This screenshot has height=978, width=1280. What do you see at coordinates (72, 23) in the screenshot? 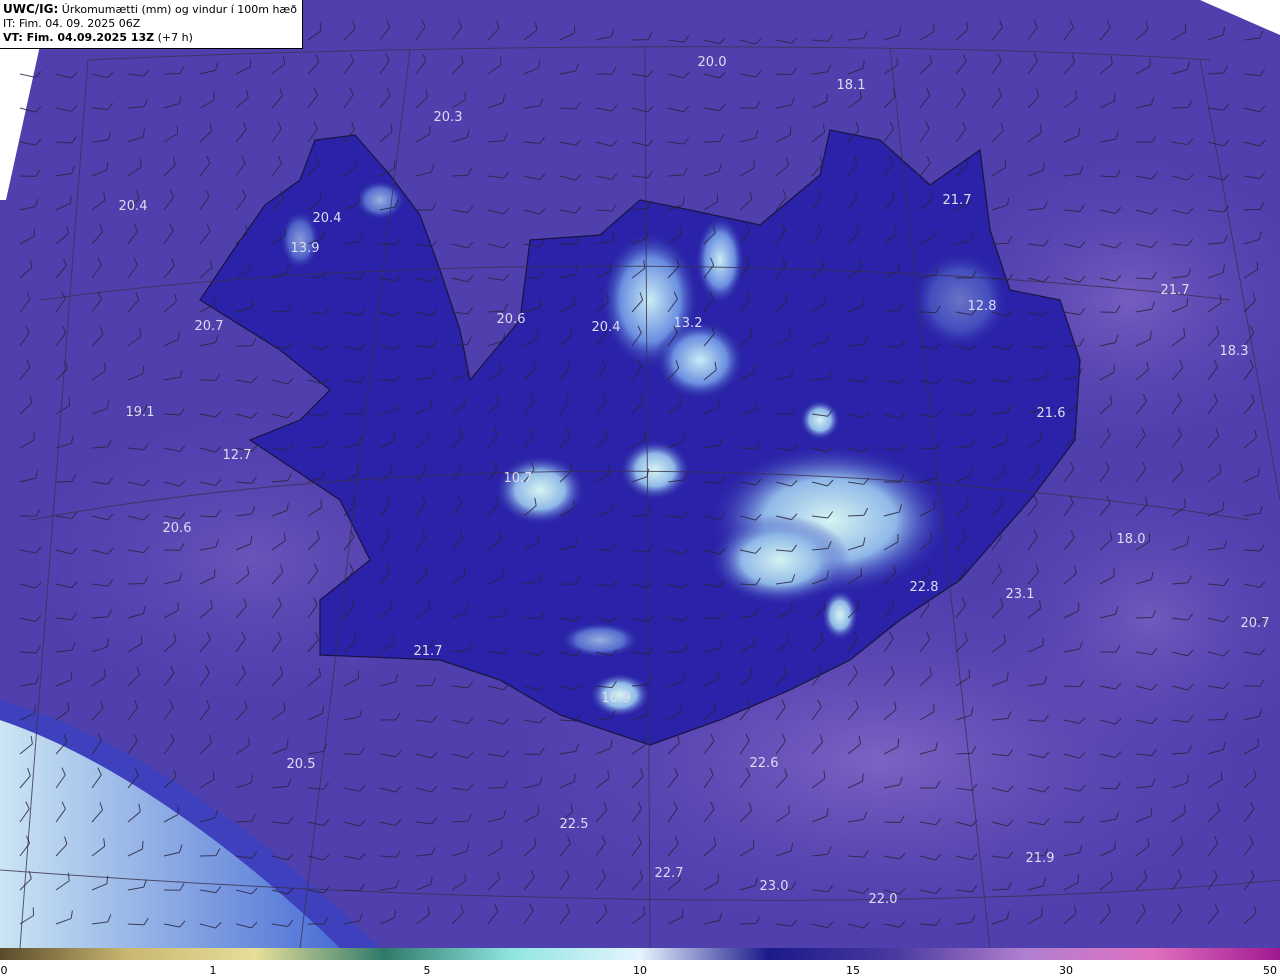
I see `init-time: IT: Fim. 04. 09. 2025 06Z` at bounding box center [72, 23].